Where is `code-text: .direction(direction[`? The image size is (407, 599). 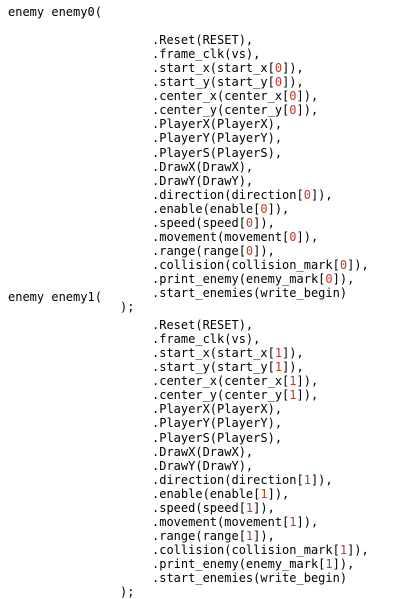
code-text: .direction(direction[ is located at coordinates (228, 479).